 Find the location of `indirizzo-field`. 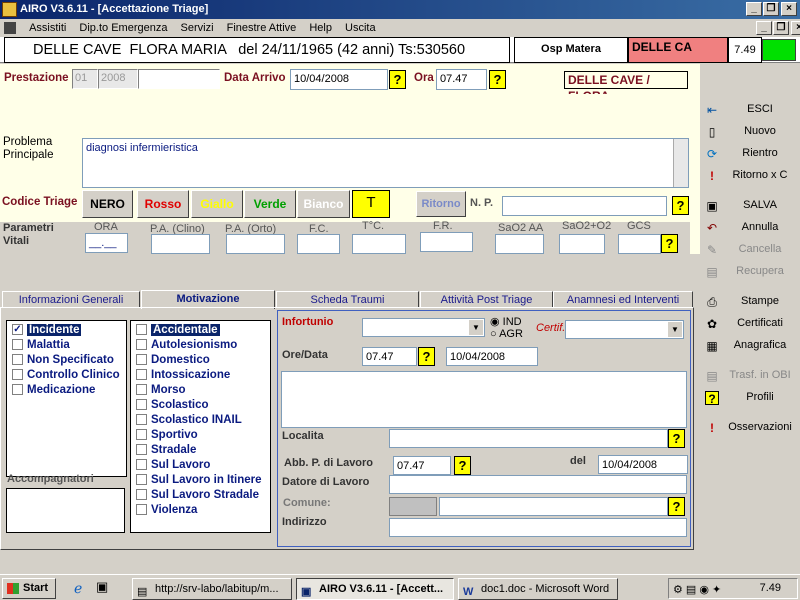

indirizzo-field is located at coordinates (538, 527).